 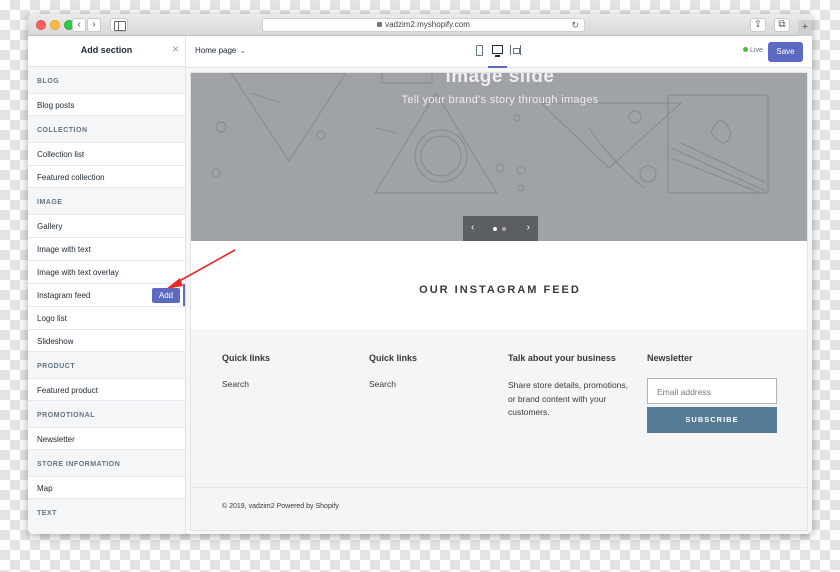 What do you see at coordinates (712, 420) in the screenshot?
I see `subscribe-button: SUBSCRIBE` at bounding box center [712, 420].